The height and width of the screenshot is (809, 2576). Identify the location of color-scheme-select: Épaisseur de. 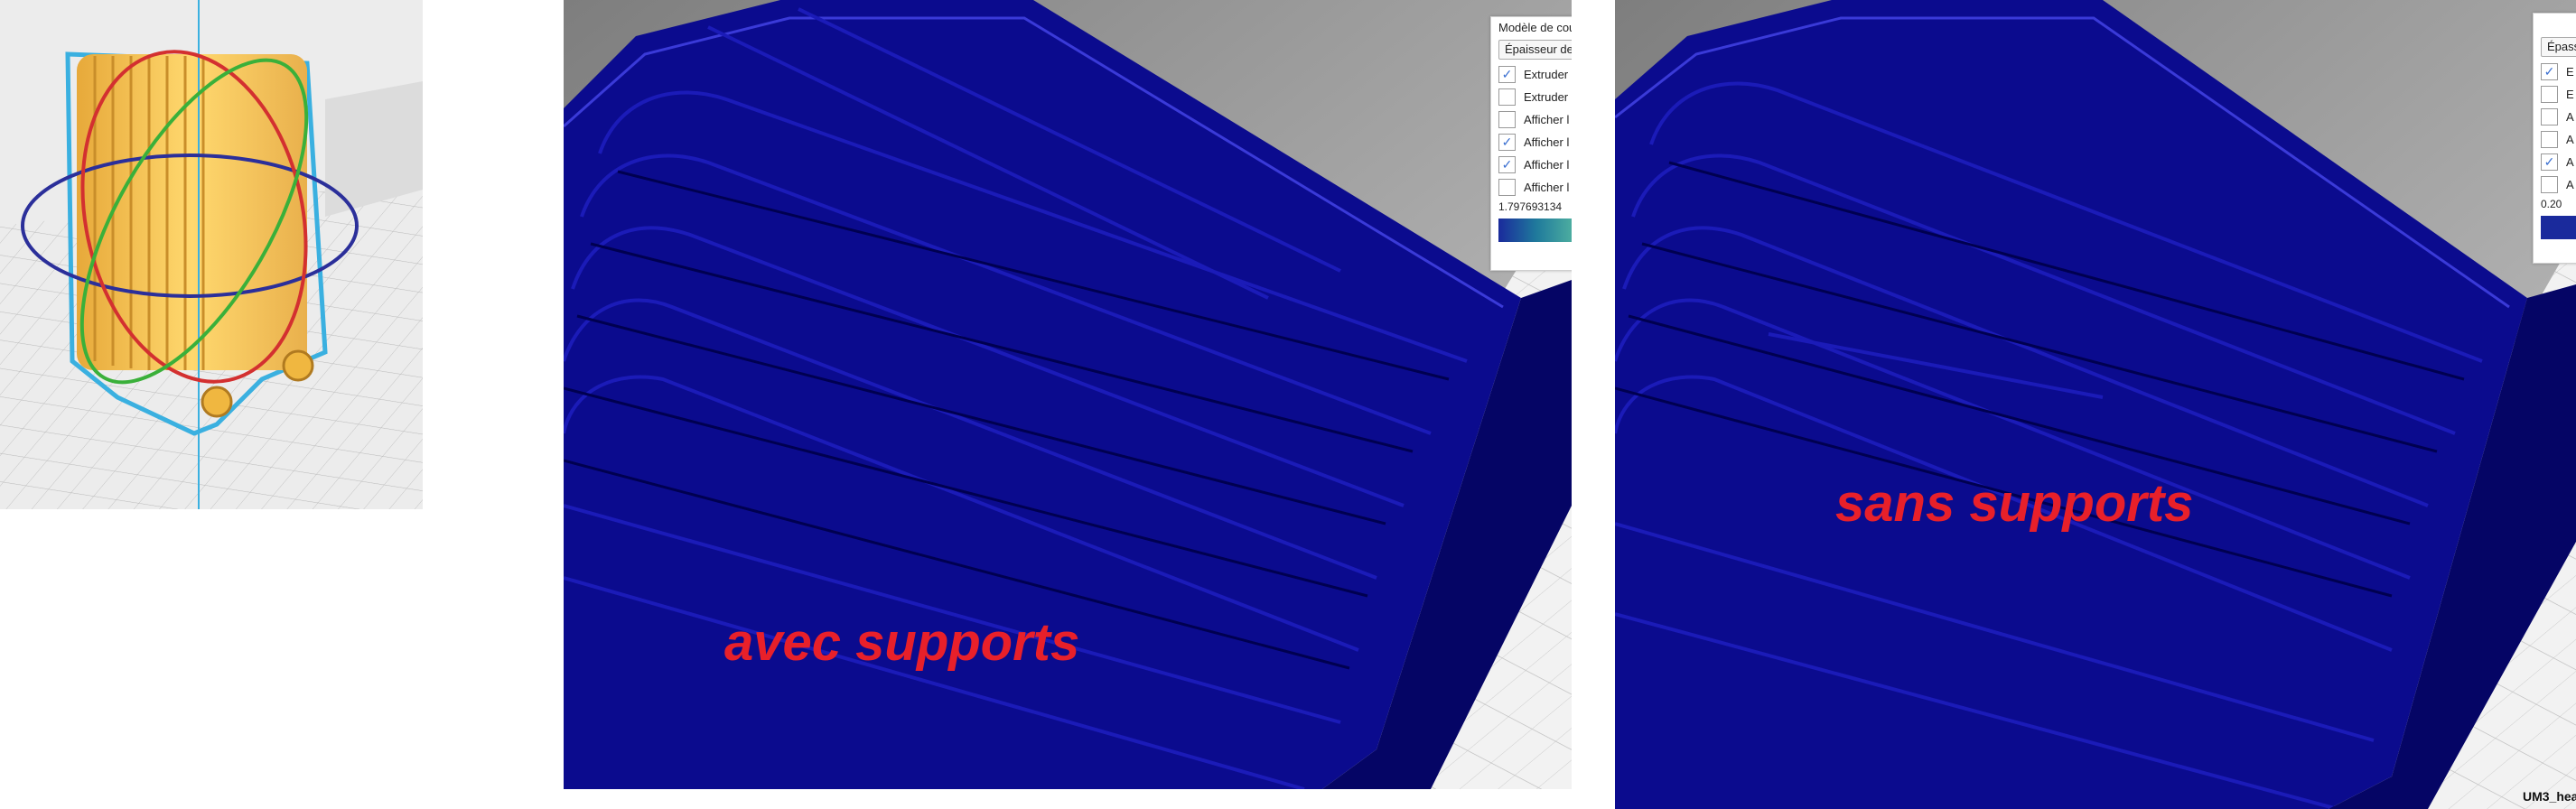
(1535, 50).